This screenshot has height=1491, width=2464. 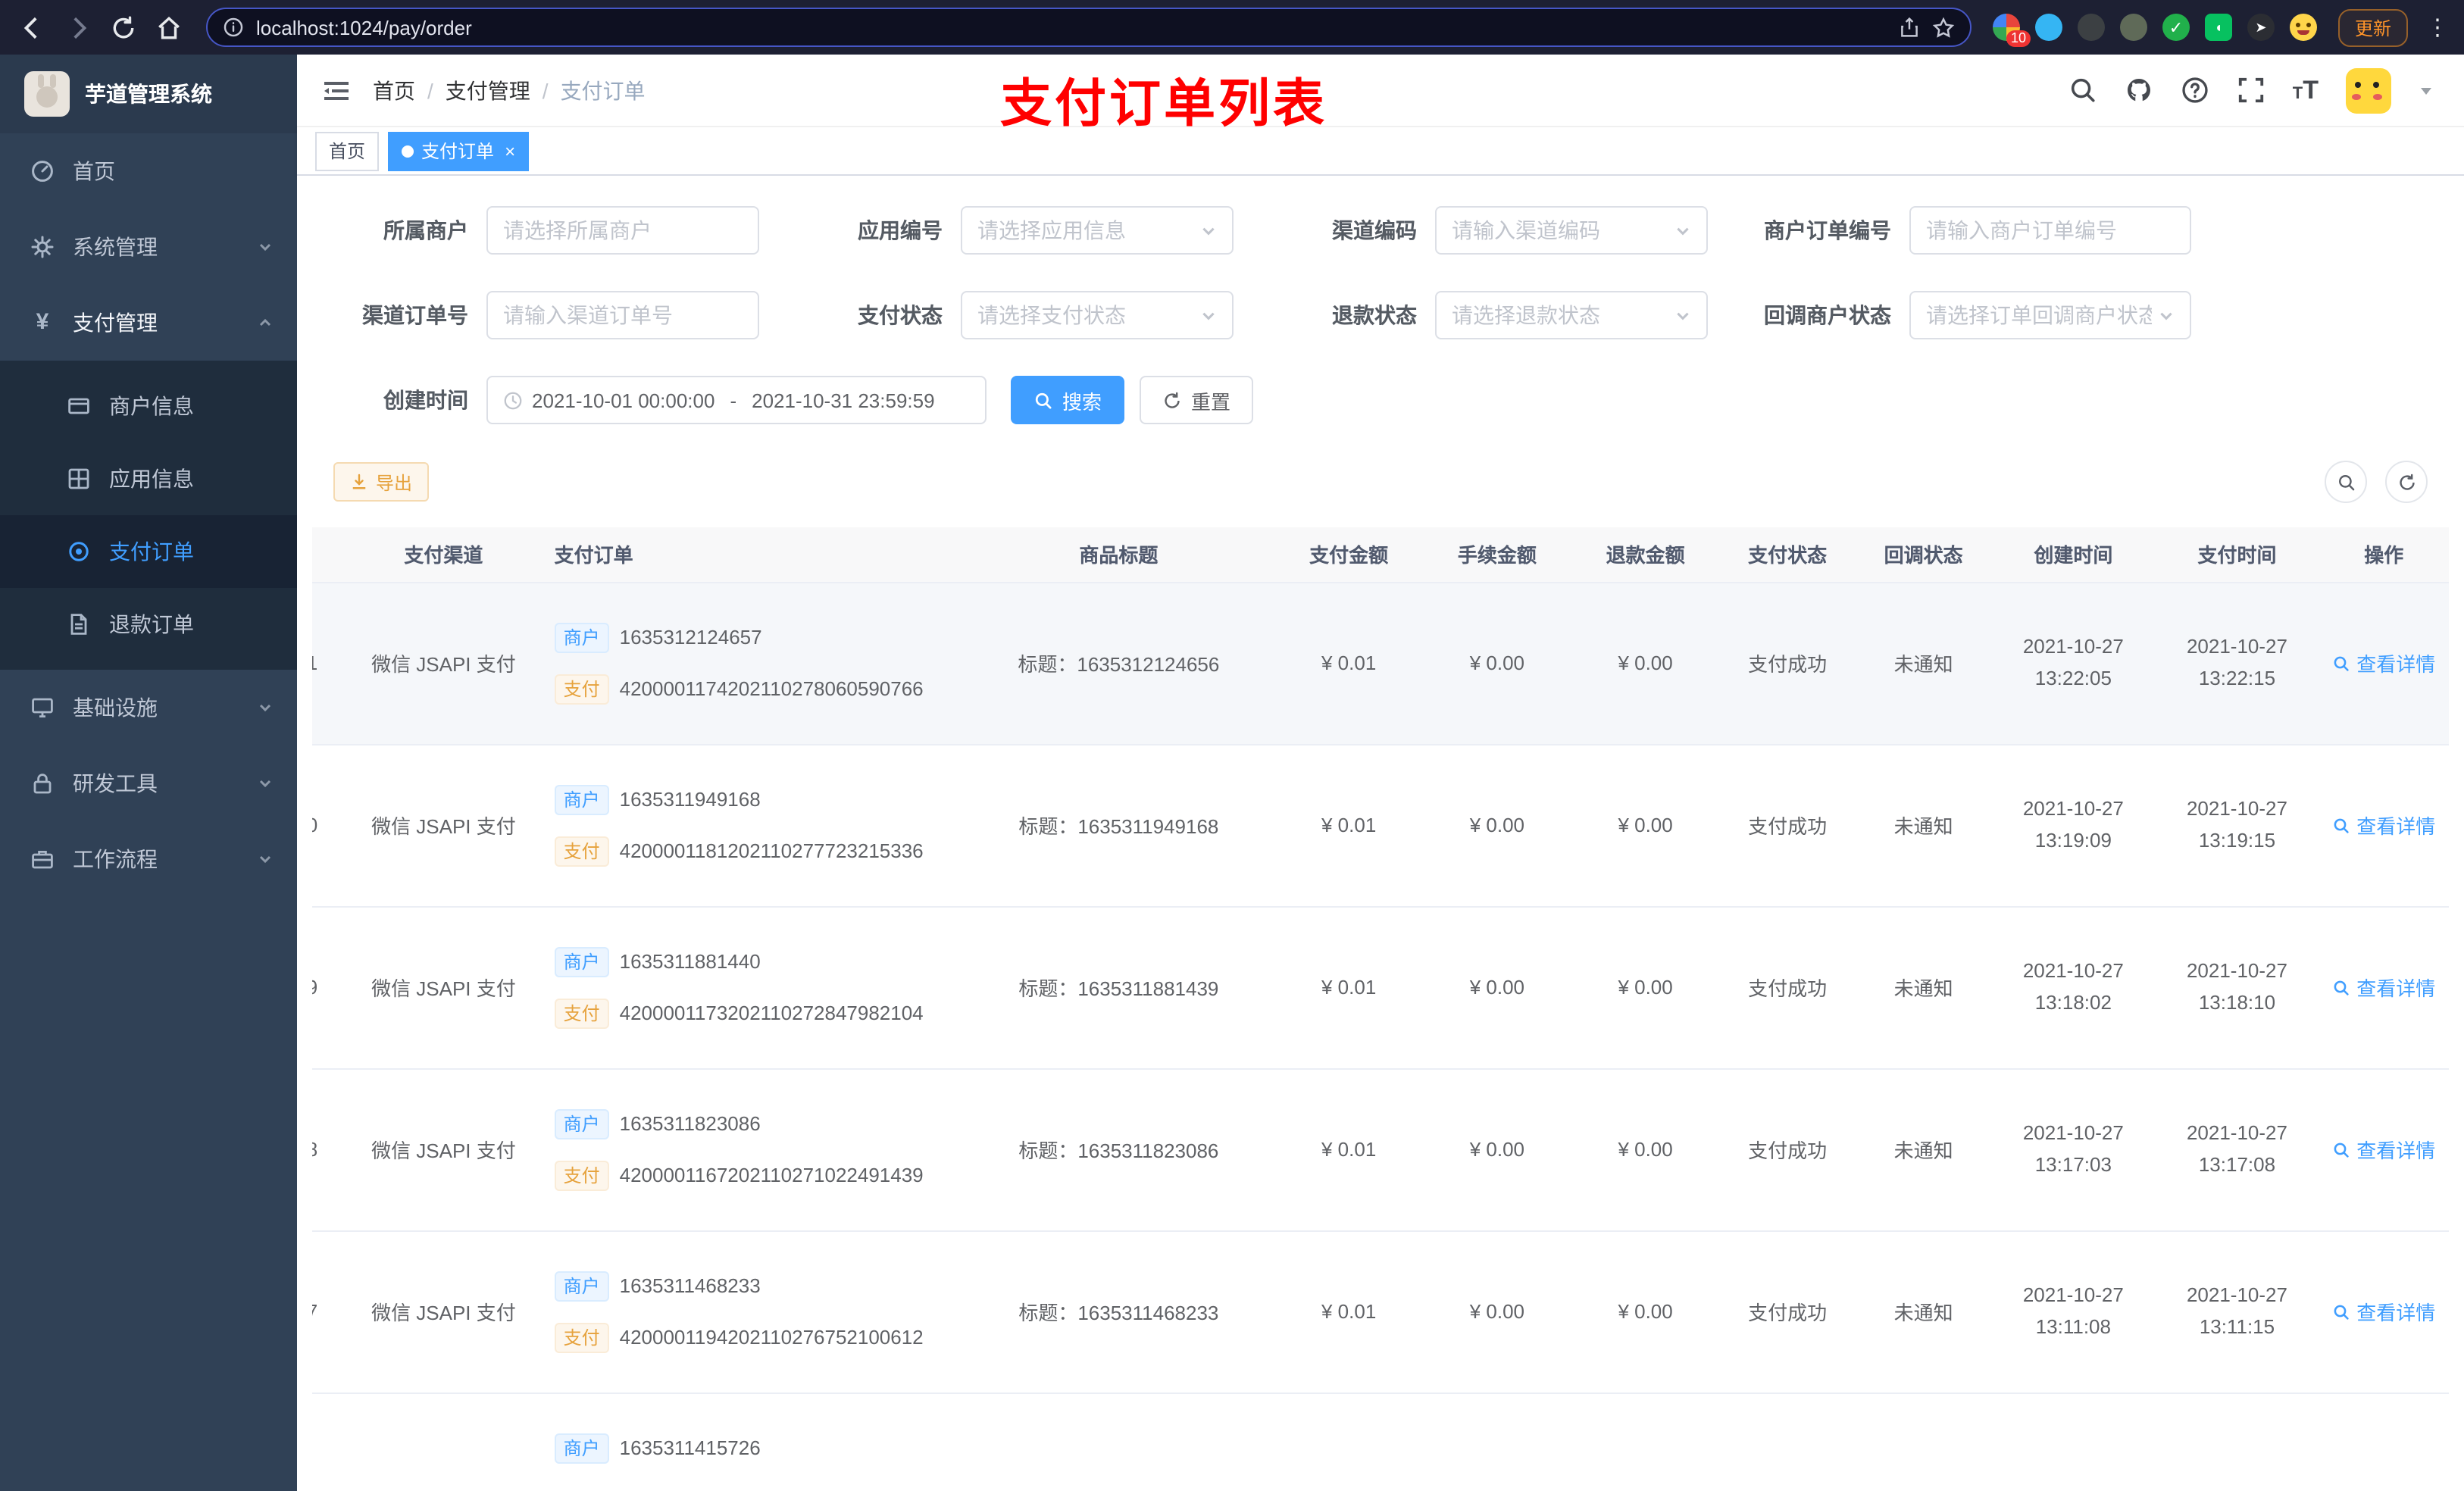 What do you see at coordinates (1380, 94) in the screenshot?
I see `top-navbar: 首页 / 支付管理 / 支付订单 支付订单列表 T T` at bounding box center [1380, 94].